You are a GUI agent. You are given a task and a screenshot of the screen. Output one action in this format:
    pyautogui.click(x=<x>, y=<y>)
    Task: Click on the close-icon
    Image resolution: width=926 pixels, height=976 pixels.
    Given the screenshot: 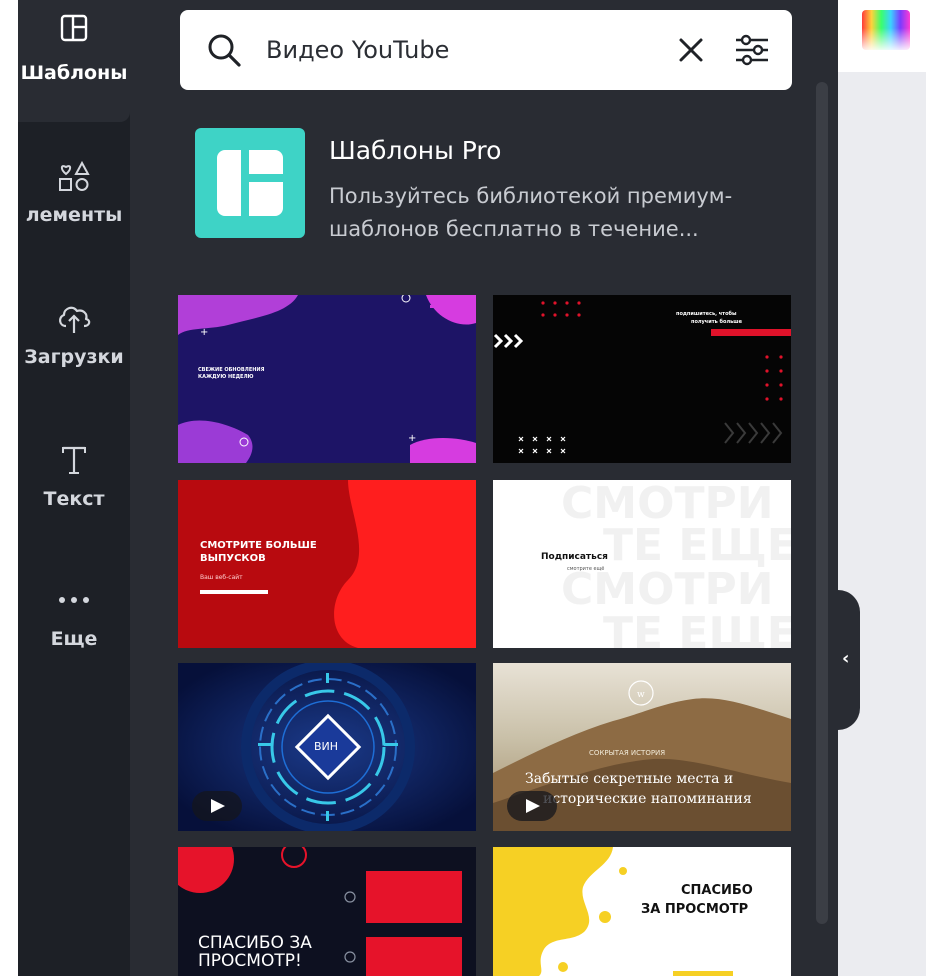 What is the action you would take?
    pyautogui.click(x=691, y=52)
    